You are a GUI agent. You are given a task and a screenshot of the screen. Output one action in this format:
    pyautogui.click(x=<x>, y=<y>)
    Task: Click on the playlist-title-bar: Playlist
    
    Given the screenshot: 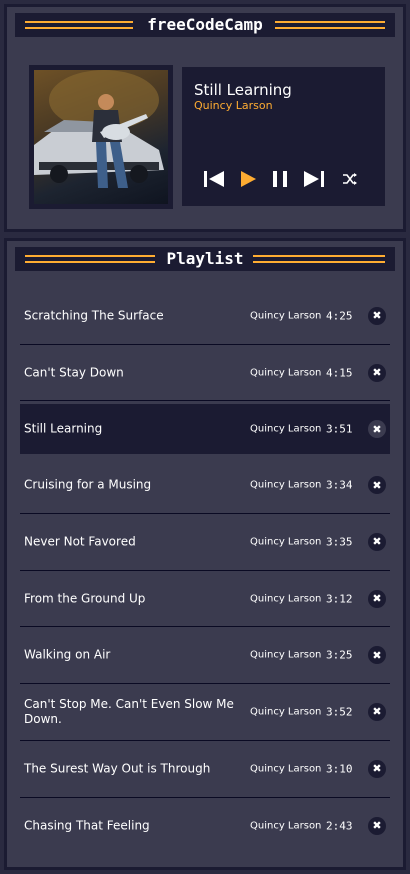 What is the action you would take?
    pyautogui.click(x=205, y=259)
    